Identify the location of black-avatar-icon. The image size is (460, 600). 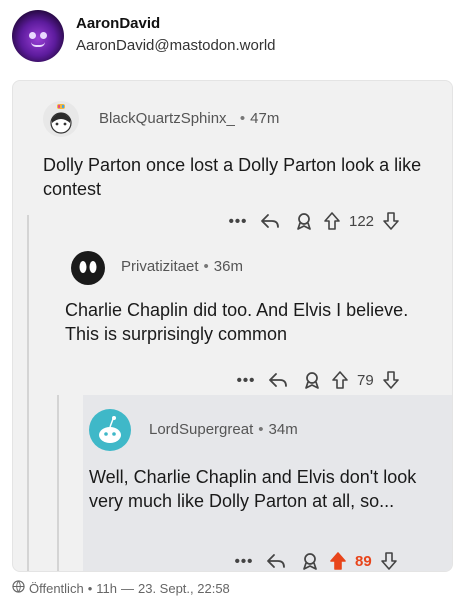
(88, 267).